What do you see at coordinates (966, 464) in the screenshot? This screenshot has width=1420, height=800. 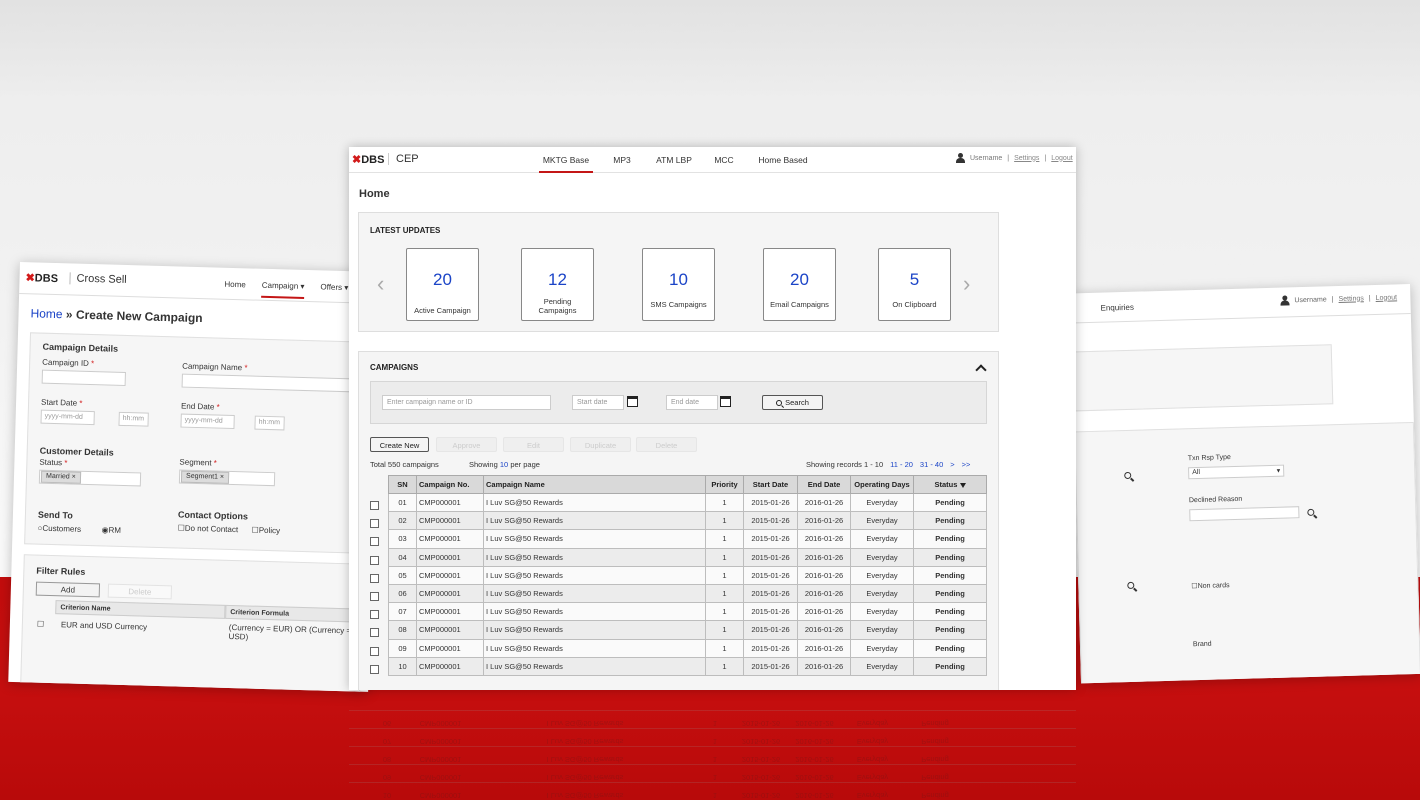 I see `last-page-link: >>` at bounding box center [966, 464].